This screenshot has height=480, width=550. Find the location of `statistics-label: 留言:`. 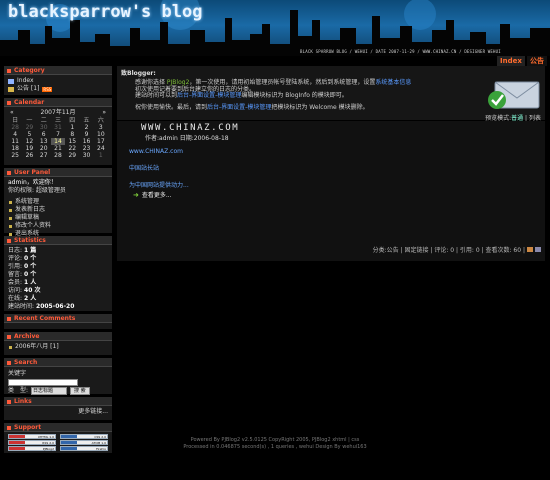

statistics-label: 留言: is located at coordinates (15, 274).